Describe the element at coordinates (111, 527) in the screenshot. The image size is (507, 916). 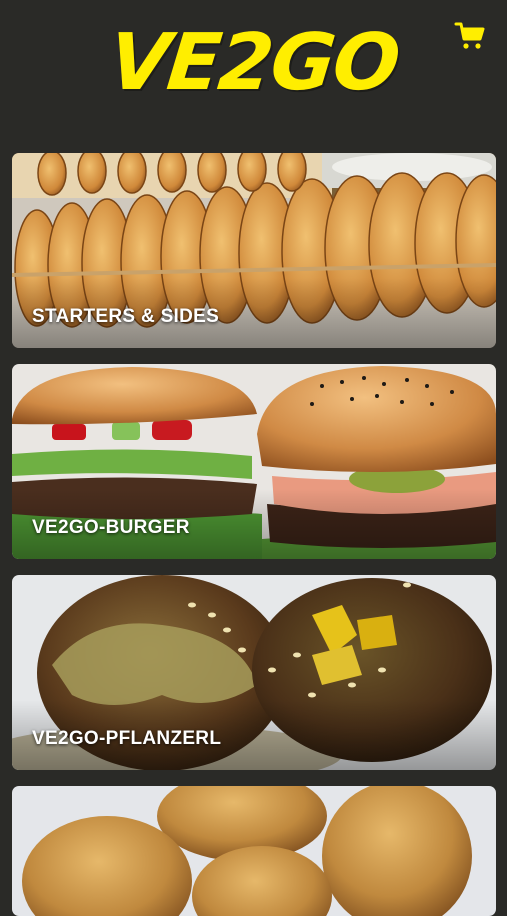
I see `category-label: VE2GO-BURGER` at that location.